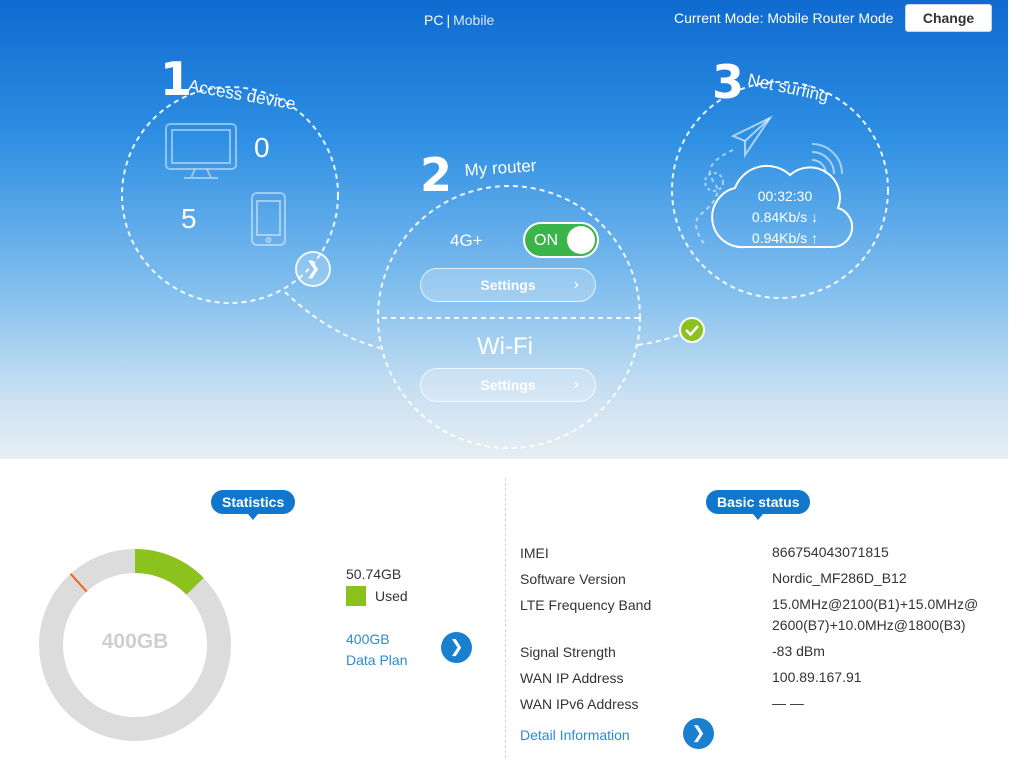 Image resolution: width=1024 pixels, height=771 pixels. Describe the element at coordinates (189, 218) in the screenshot. I see `mobile-device-count: 5` at that location.